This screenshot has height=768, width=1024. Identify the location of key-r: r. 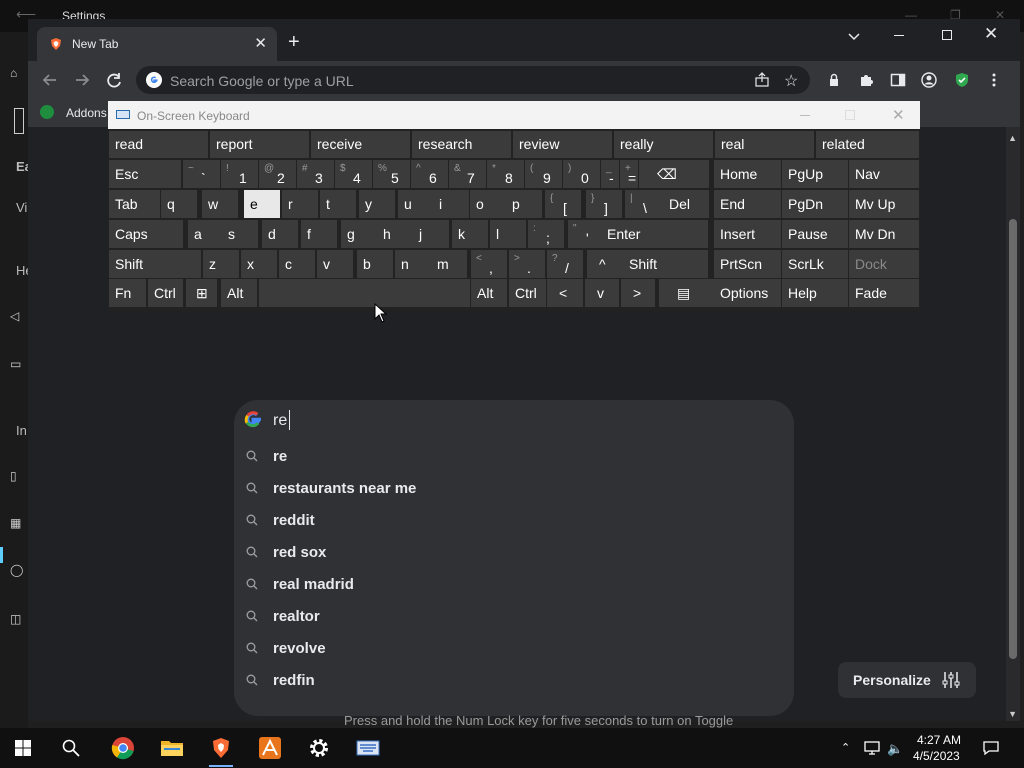
(300, 204).